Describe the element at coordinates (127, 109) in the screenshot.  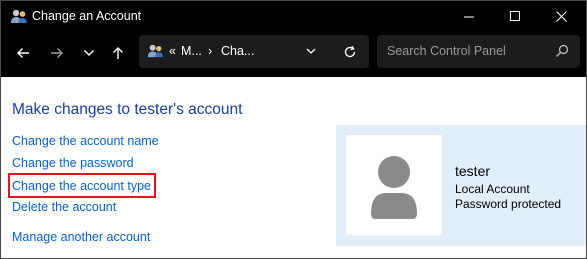
I see `page-heading: Make changes to tester's account` at that location.